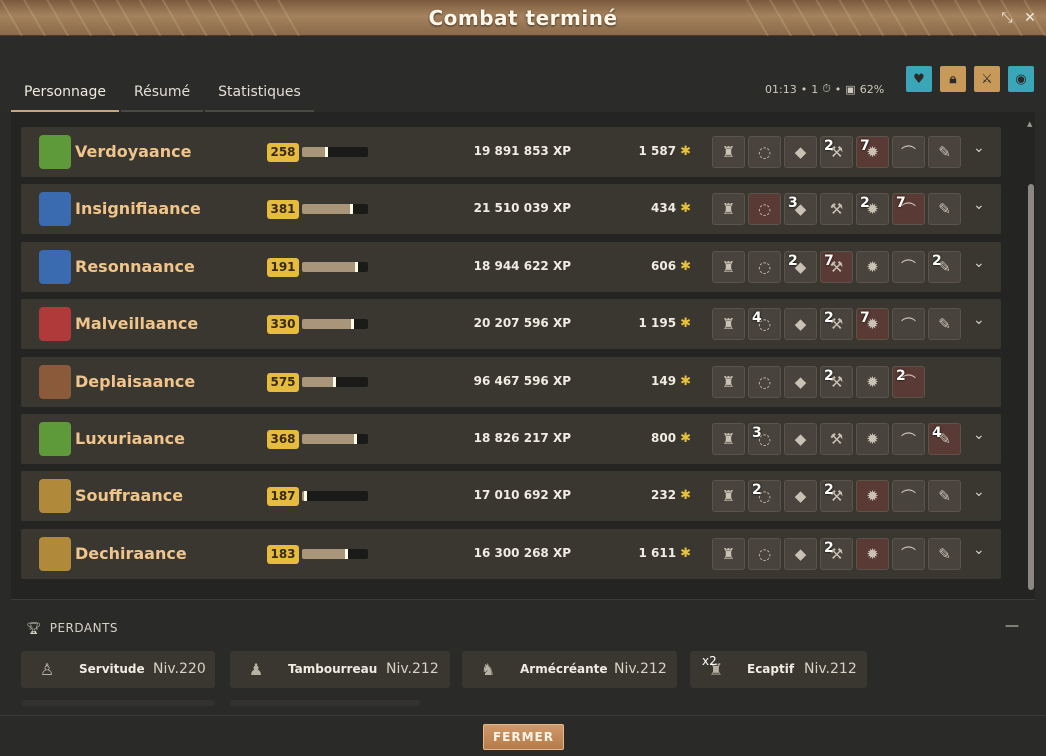  What do you see at coordinates (259, 96) in the screenshot?
I see `tab-statistiques: Statistiques` at bounding box center [259, 96].